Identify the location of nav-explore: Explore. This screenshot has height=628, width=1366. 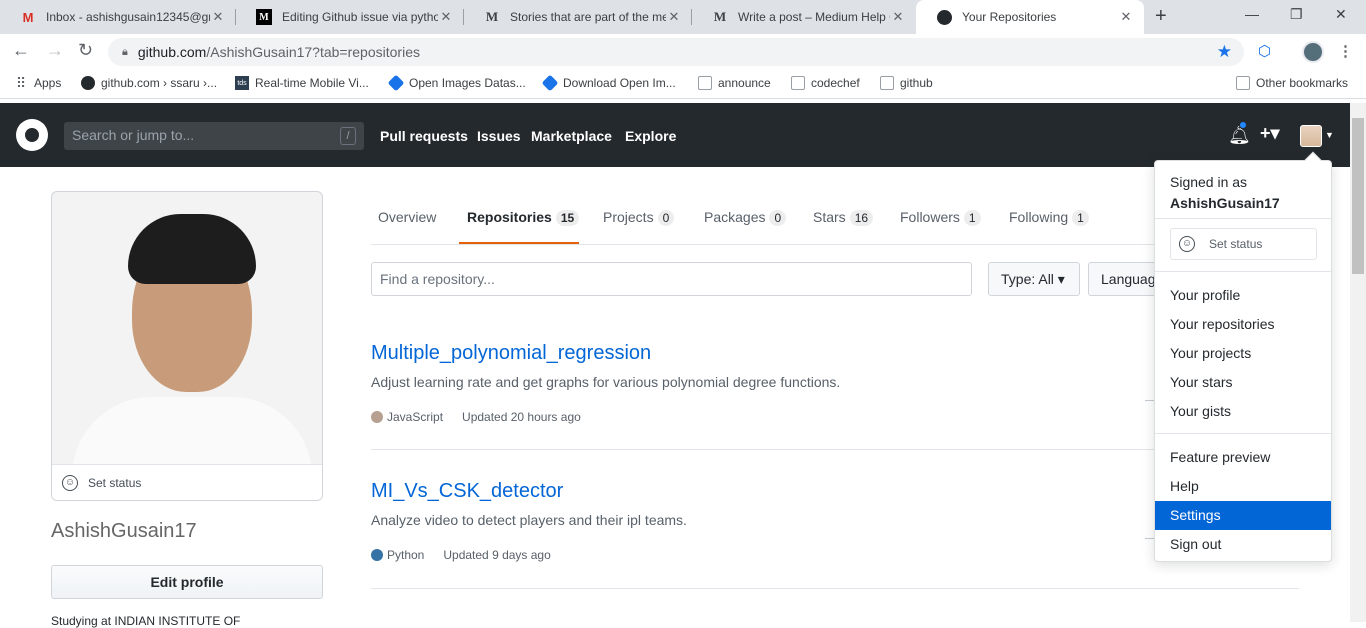
(650, 136).